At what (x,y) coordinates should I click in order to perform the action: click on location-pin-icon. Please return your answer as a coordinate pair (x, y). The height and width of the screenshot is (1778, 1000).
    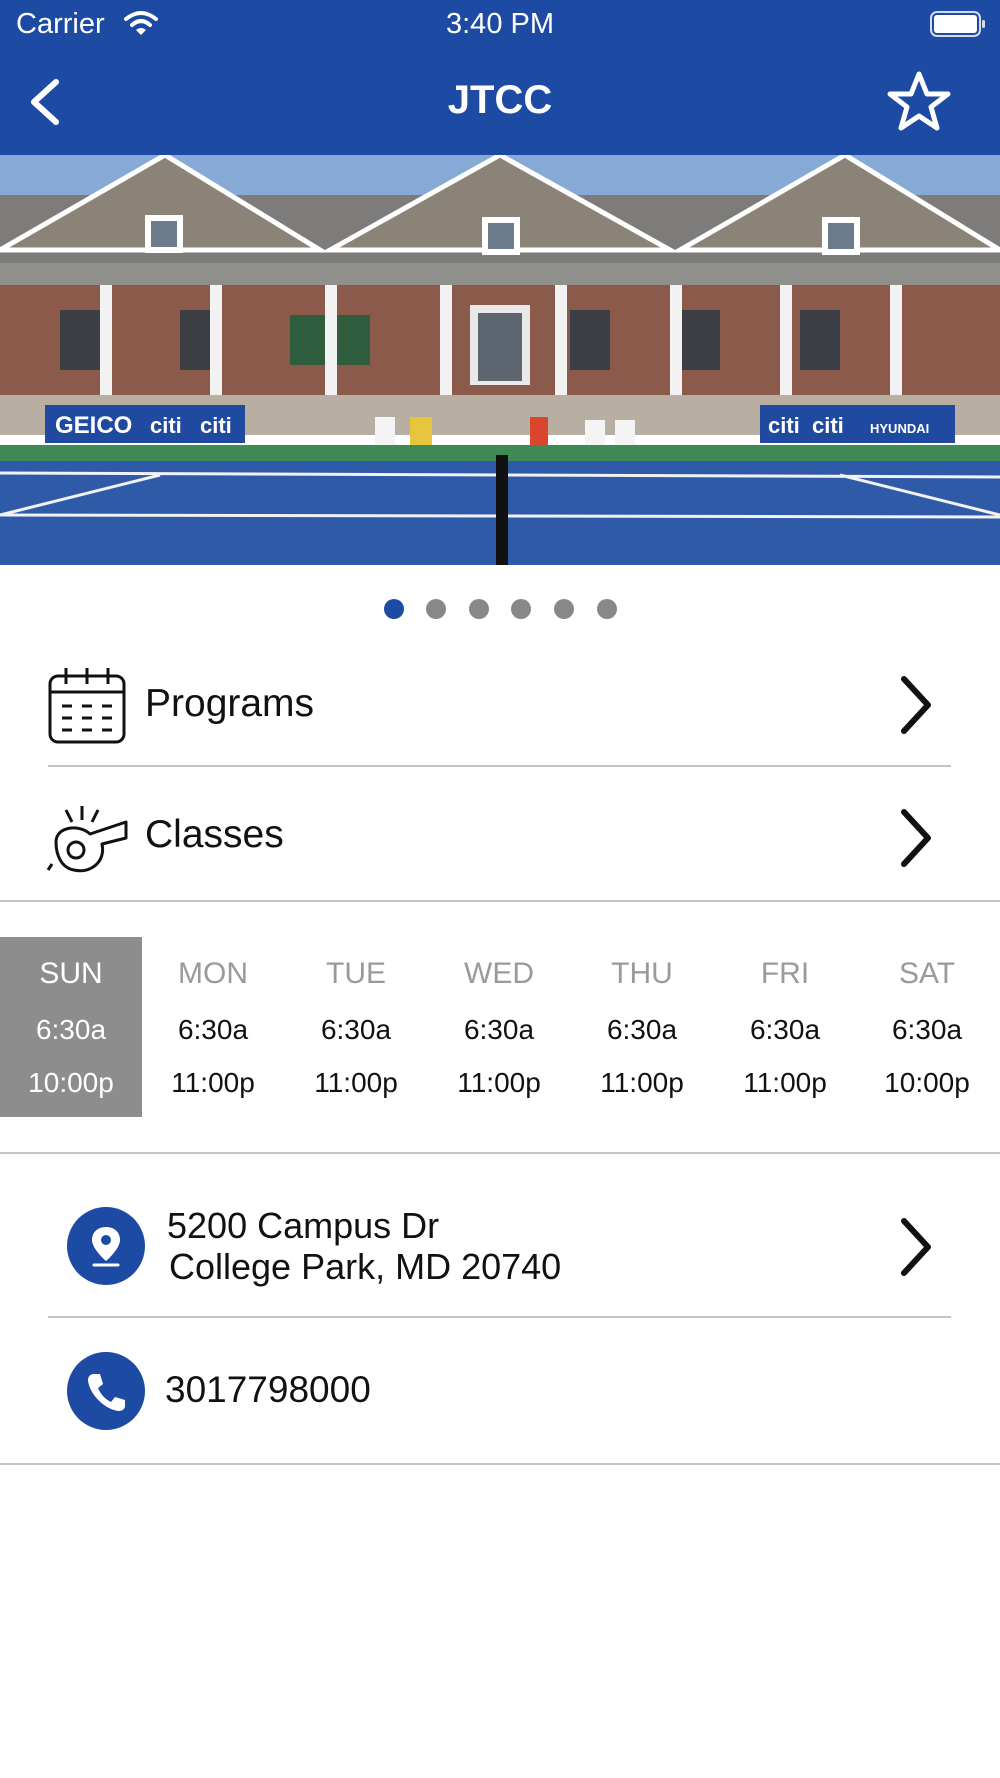
    Looking at the image, I should click on (106, 1246).